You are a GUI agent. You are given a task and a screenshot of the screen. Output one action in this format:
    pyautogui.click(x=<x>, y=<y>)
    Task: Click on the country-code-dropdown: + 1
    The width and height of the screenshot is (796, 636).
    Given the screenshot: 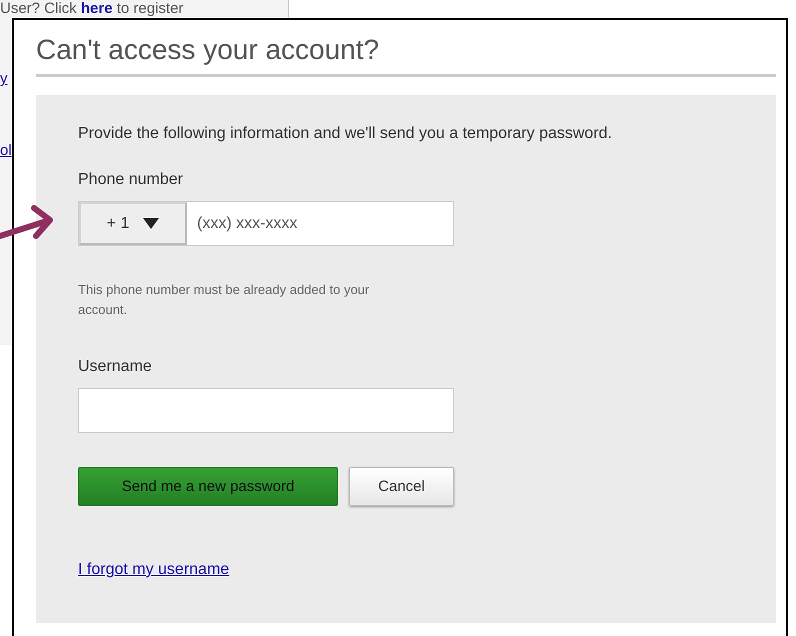 What is the action you would take?
    pyautogui.click(x=133, y=223)
    